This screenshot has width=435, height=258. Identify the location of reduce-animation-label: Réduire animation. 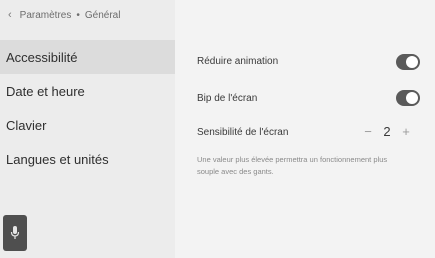
(238, 61).